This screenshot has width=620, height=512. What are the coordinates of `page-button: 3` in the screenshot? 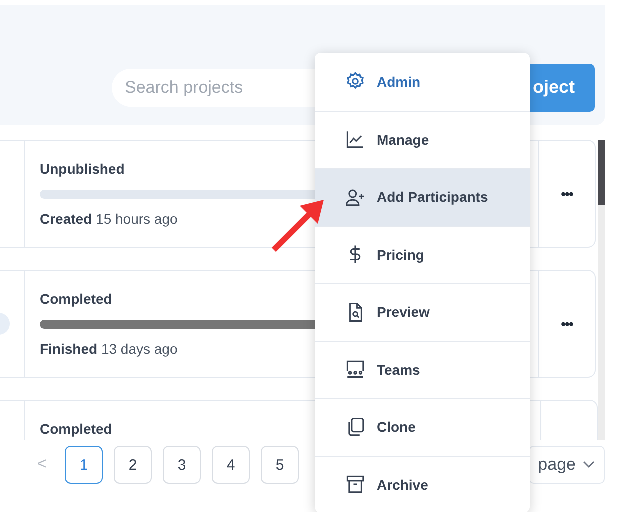 It's located at (182, 465).